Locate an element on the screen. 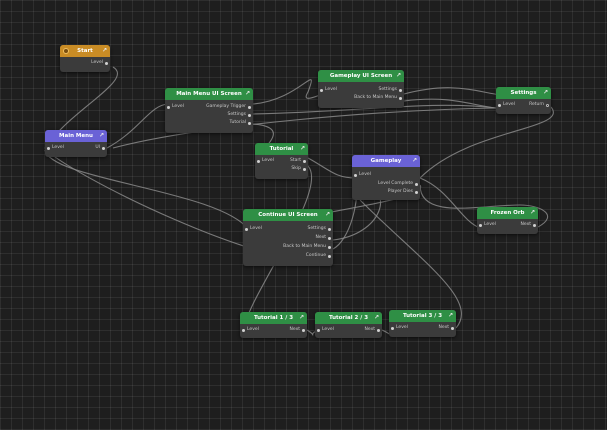 The width and height of the screenshot is (607, 430). node-header: Tutorial 1 / 3 ↗ is located at coordinates (273, 318).